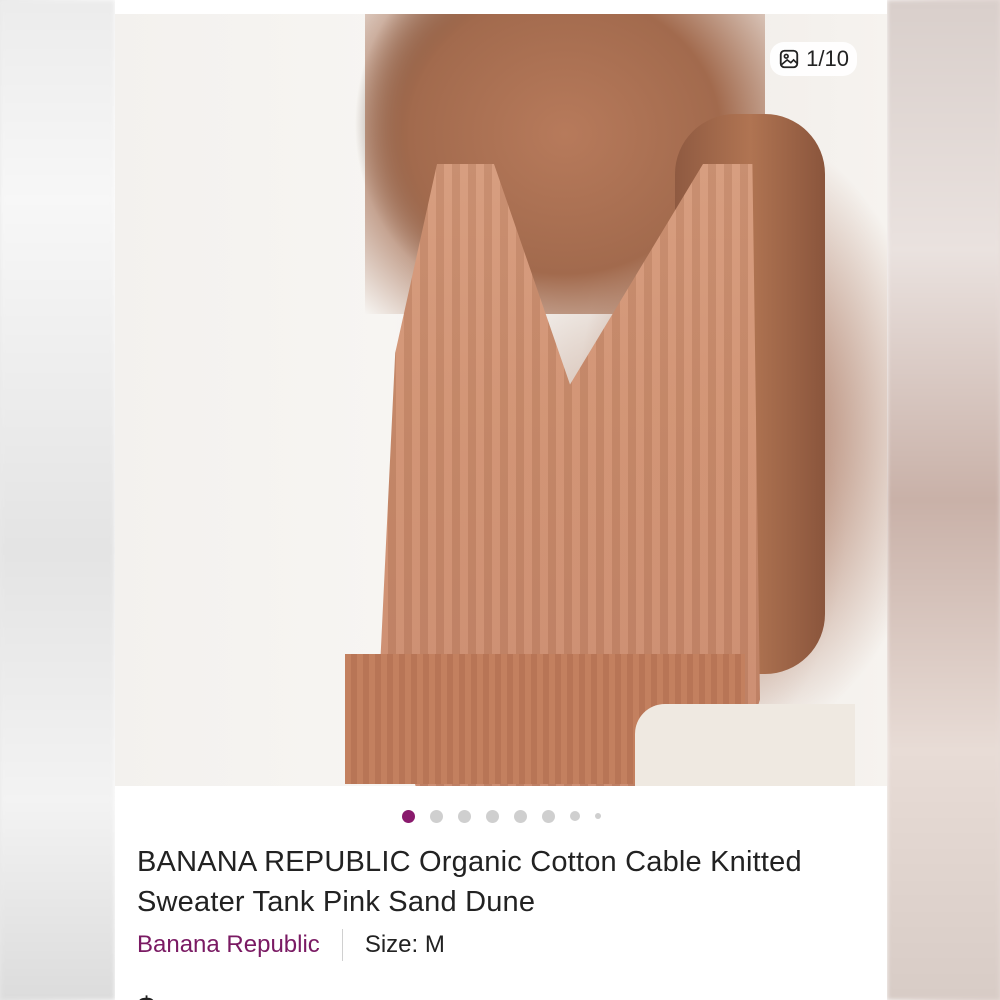 The height and width of the screenshot is (1000, 1000). What do you see at coordinates (404, 944) in the screenshot?
I see `size-label: Size: M` at bounding box center [404, 944].